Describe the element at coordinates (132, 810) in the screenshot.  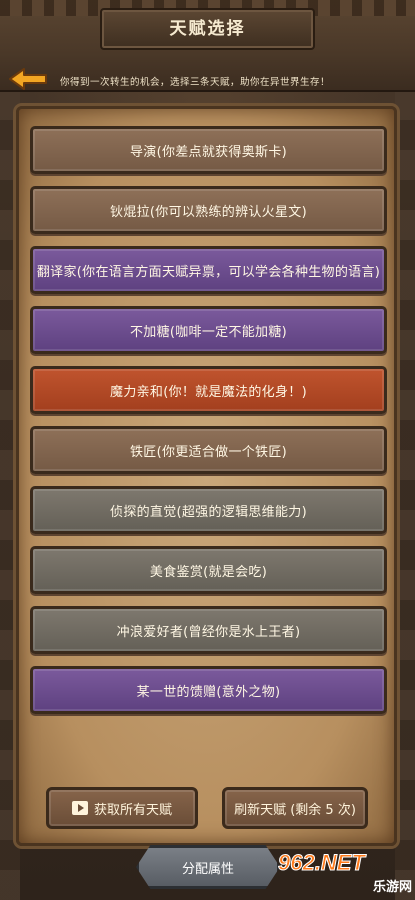
I see `get-all-talents-label: 获取所有天赋` at that location.